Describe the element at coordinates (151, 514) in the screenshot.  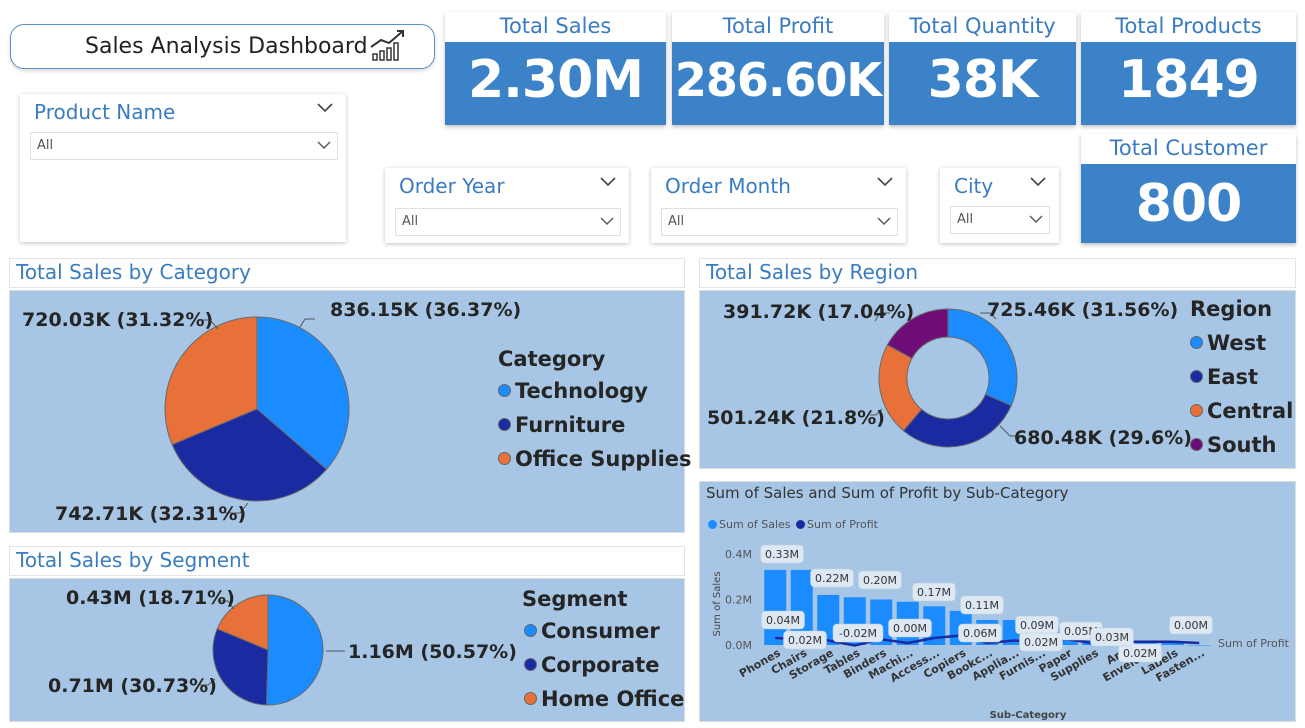
I see `data-label: 742.71K (32.31%)` at that location.